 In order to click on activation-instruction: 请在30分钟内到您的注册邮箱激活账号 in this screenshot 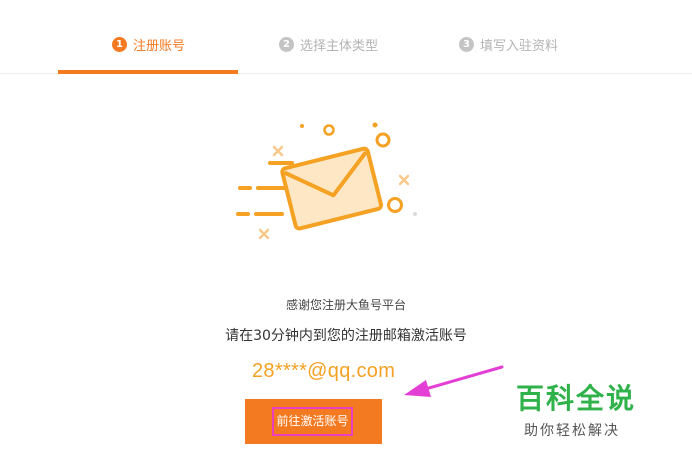, I will do `click(346, 336)`.